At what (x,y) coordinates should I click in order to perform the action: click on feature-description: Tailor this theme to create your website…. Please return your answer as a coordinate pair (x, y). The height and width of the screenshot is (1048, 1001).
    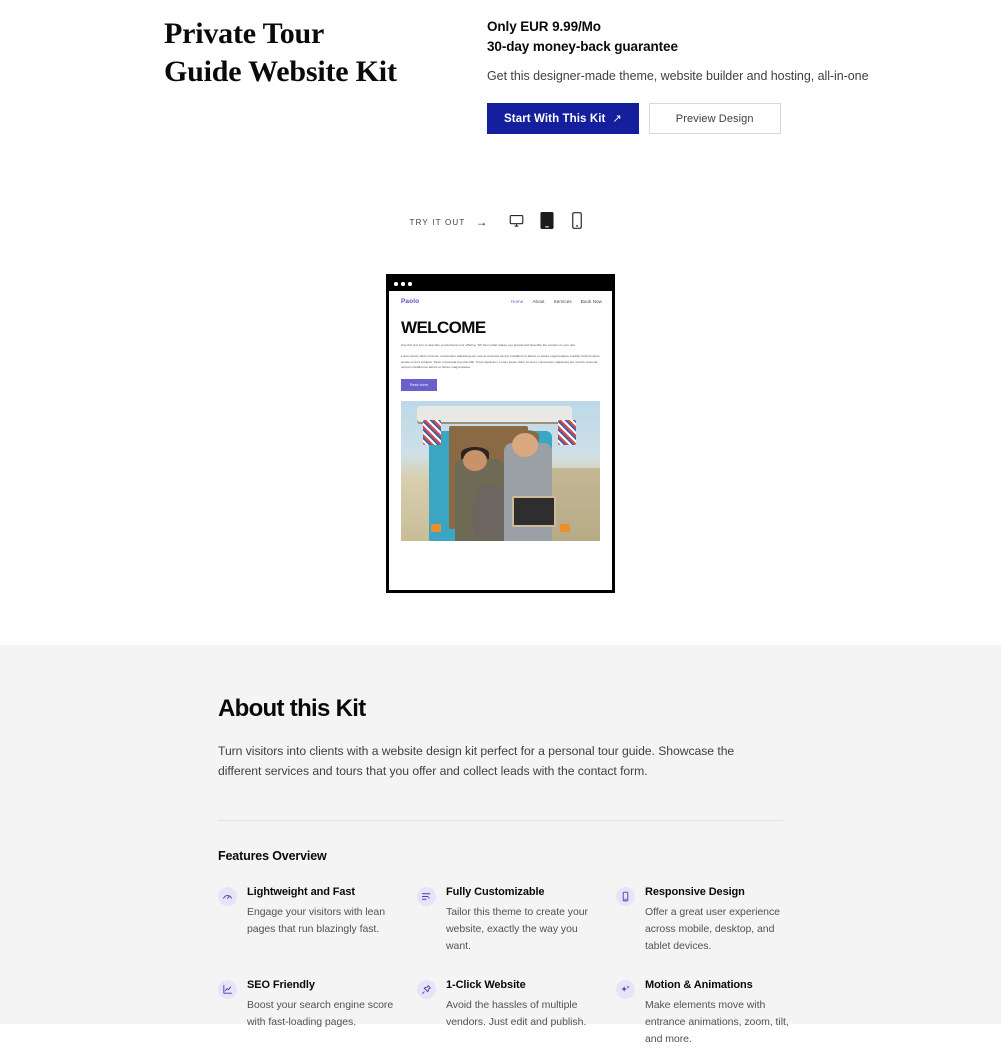
    Looking at the image, I should click on (517, 928).